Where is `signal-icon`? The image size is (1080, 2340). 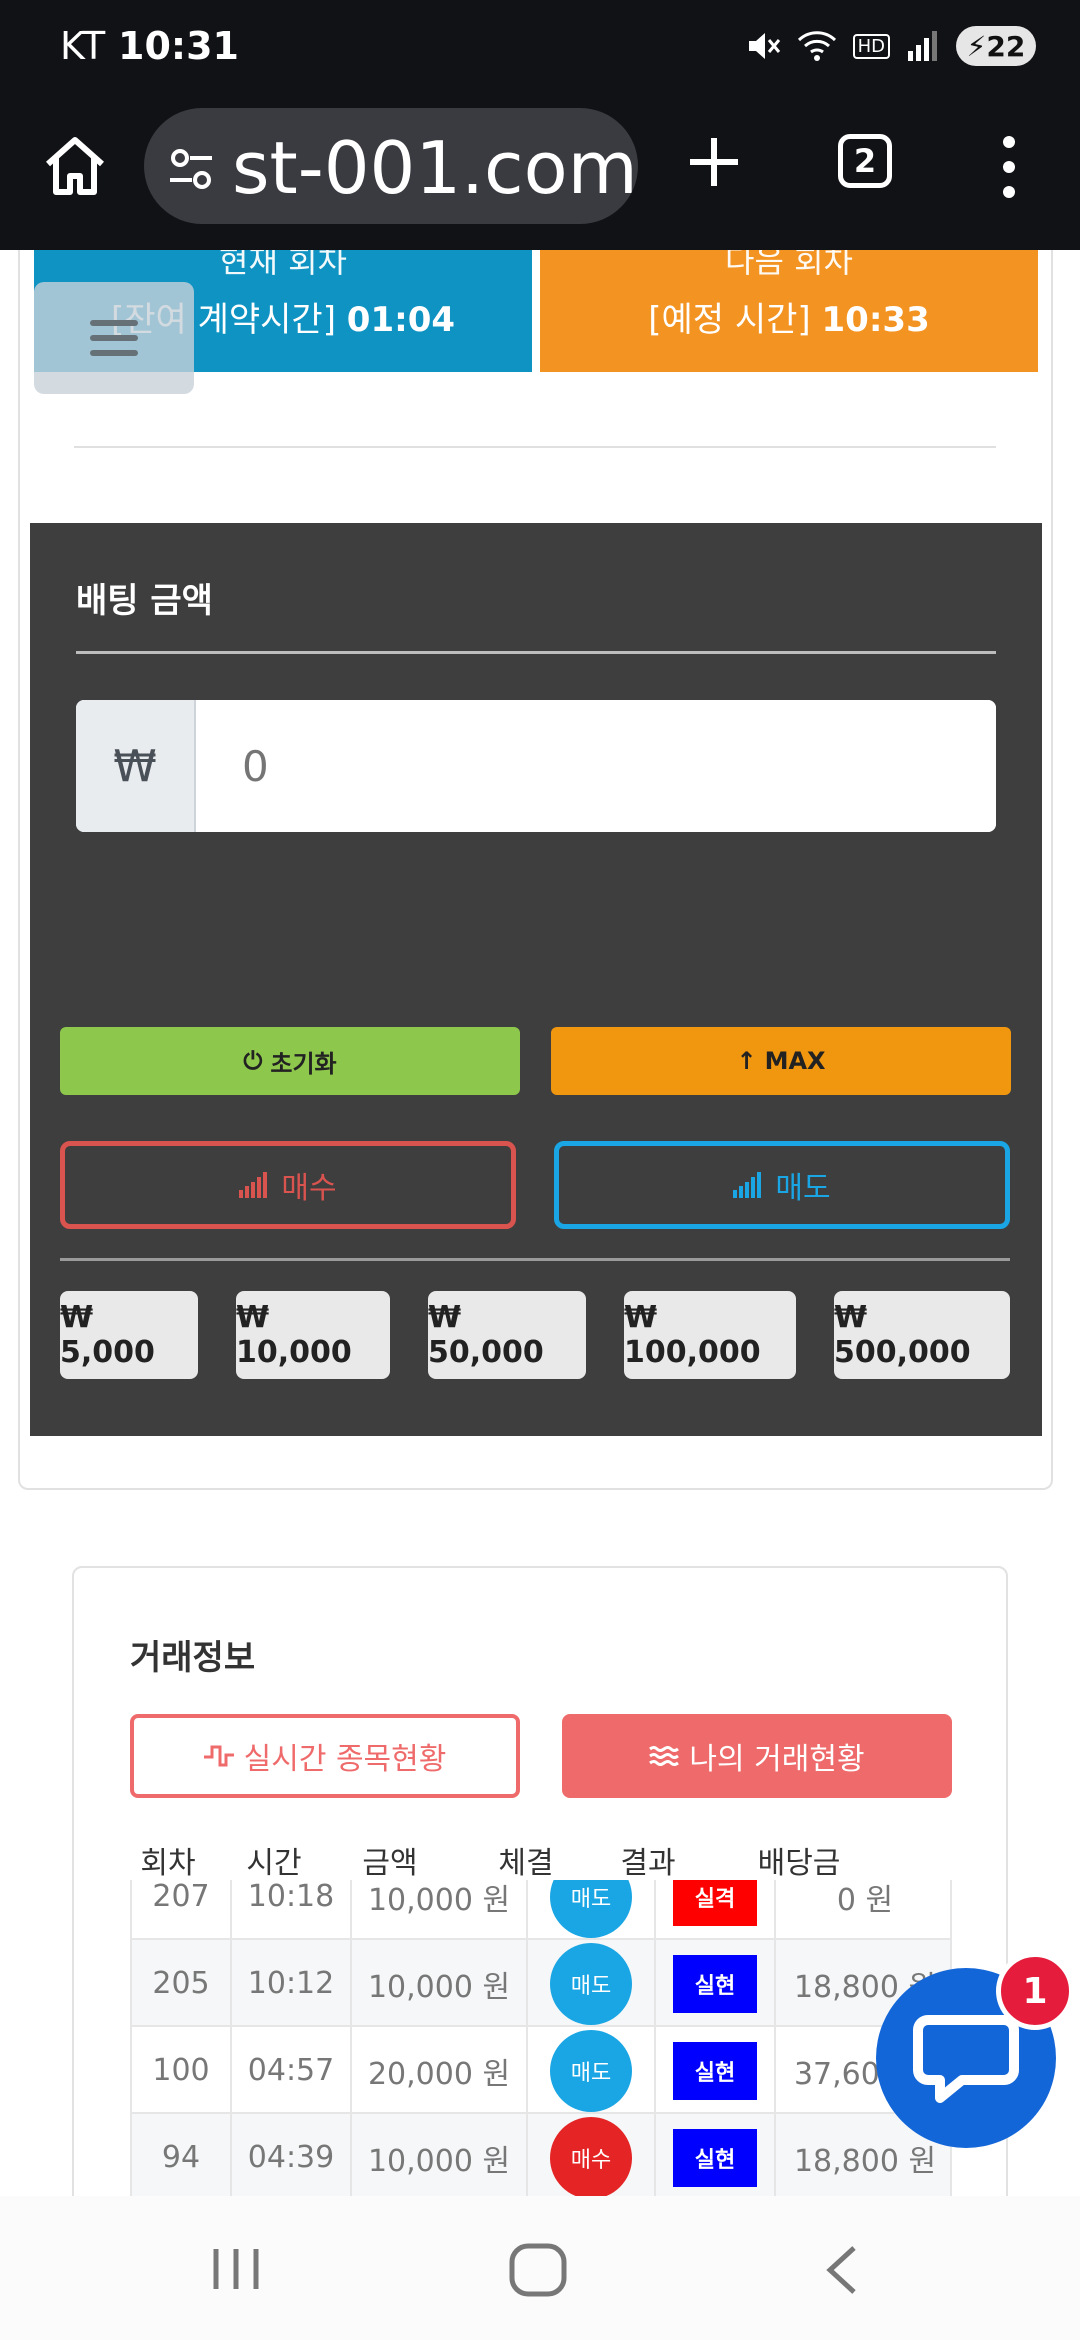 signal-icon is located at coordinates (922, 46).